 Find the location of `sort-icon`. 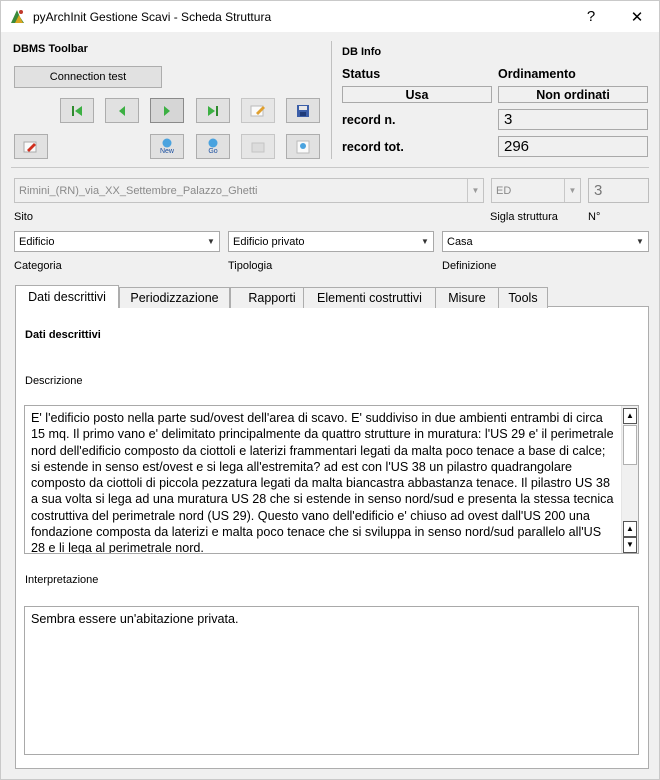

sort-icon is located at coordinates (303, 146).